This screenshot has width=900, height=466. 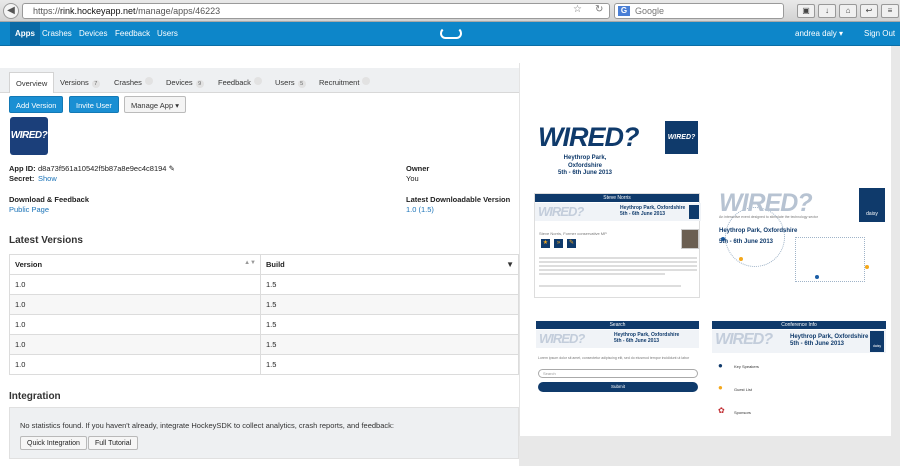 What do you see at coordinates (35, 396) in the screenshot?
I see `integration-heading: Integration` at bounding box center [35, 396].